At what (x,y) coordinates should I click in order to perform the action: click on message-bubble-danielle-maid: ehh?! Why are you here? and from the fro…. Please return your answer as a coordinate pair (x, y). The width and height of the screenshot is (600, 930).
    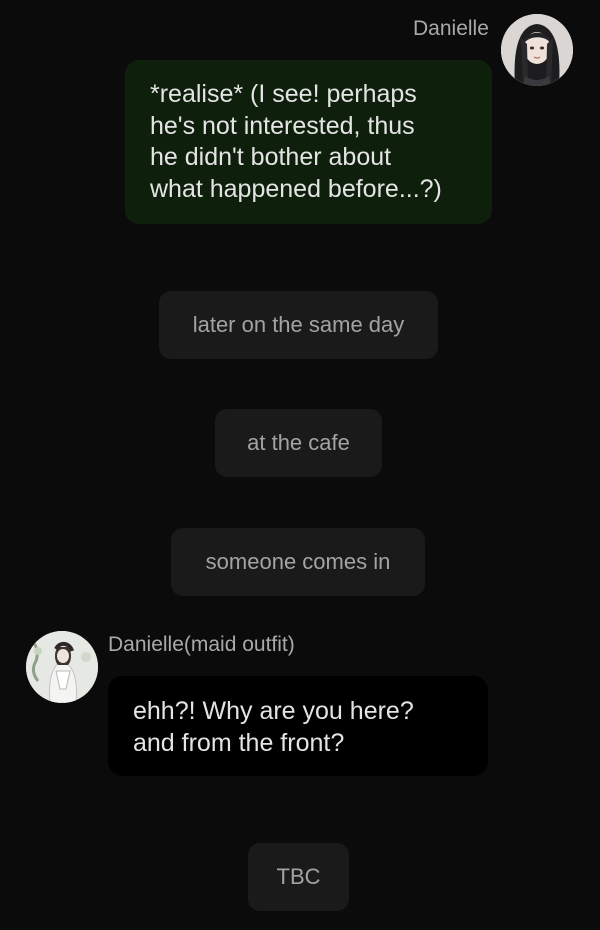
    Looking at the image, I should click on (298, 726).